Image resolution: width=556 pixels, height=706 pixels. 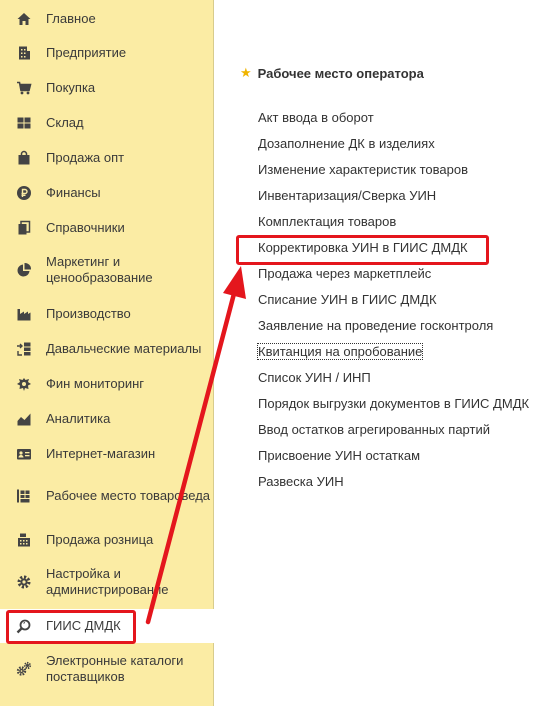 I want to click on command-link: Ввод остатков агрегированных партий, so click(x=374, y=430).